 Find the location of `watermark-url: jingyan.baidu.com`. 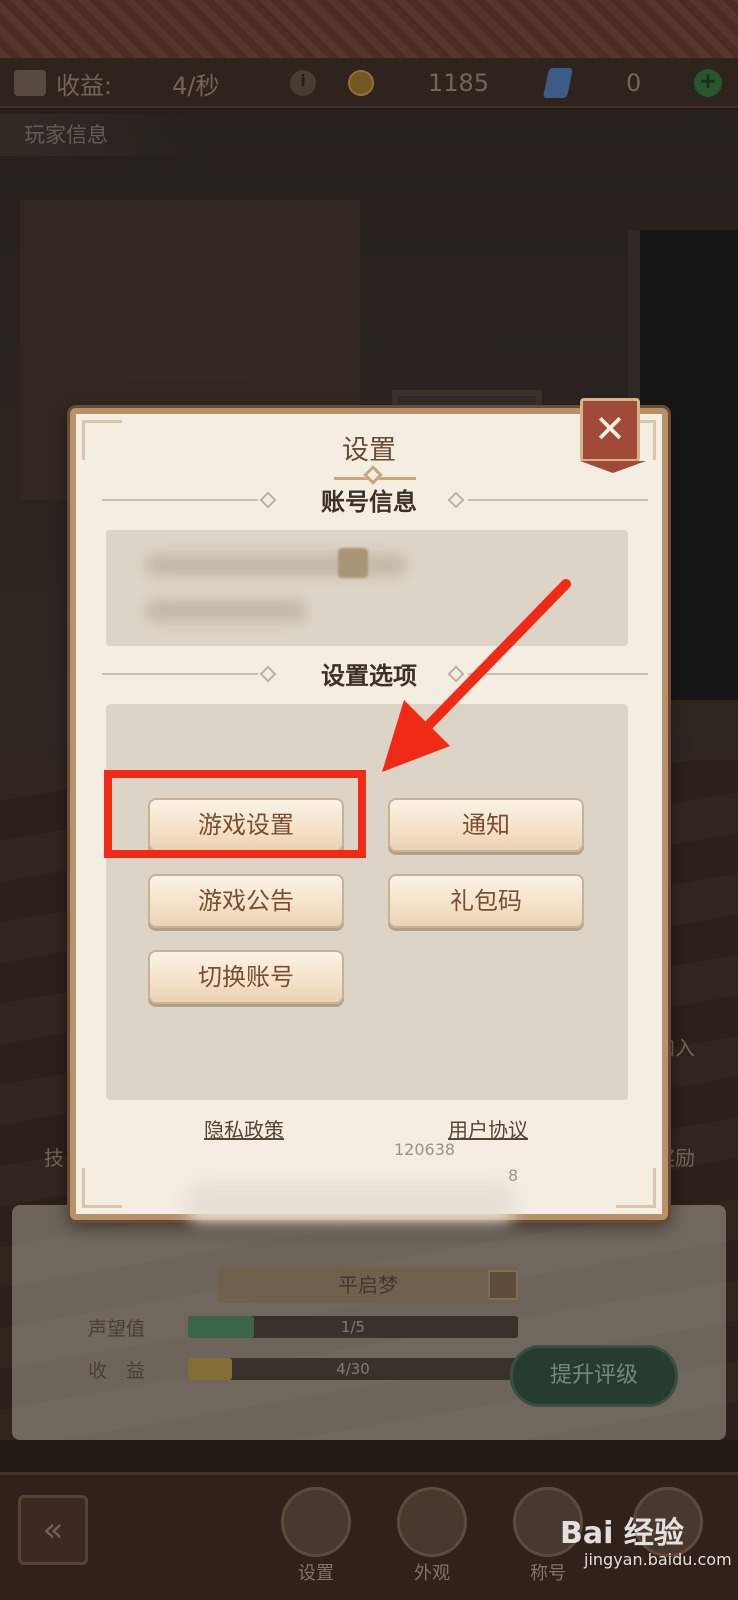

watermark-url: jingyan.baidu.com is located at coordinates (658, 1559).